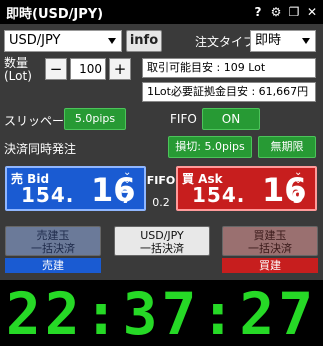 This screenshot has width=323, height=346. I want to click on margin-per-lot-box: 1Lot必要証拠金目安 : 61,667円, so click(229, 92).